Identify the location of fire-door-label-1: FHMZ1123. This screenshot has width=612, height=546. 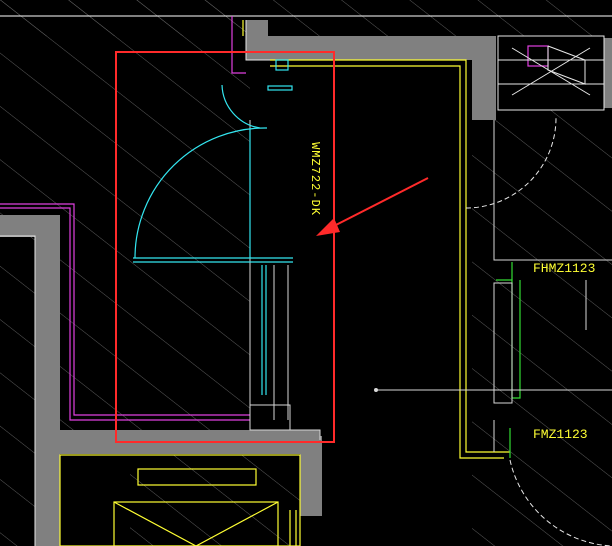
(564, 268).